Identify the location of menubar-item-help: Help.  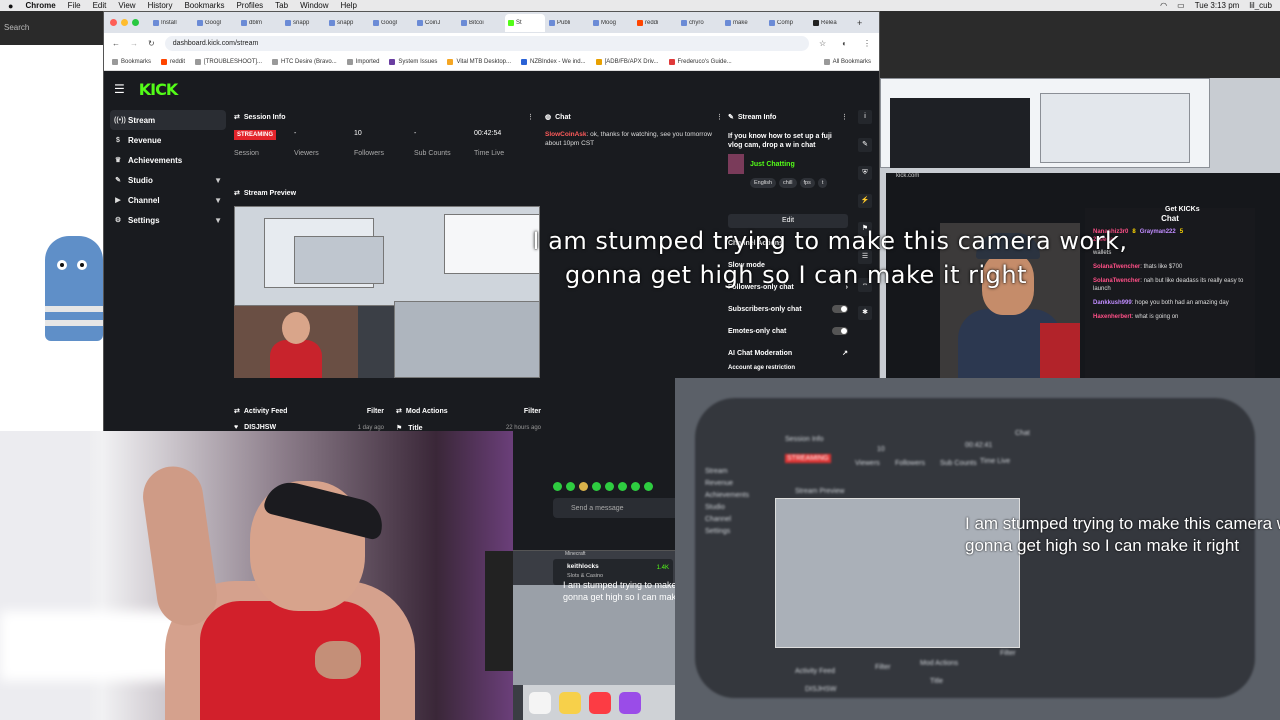
(349, 5).